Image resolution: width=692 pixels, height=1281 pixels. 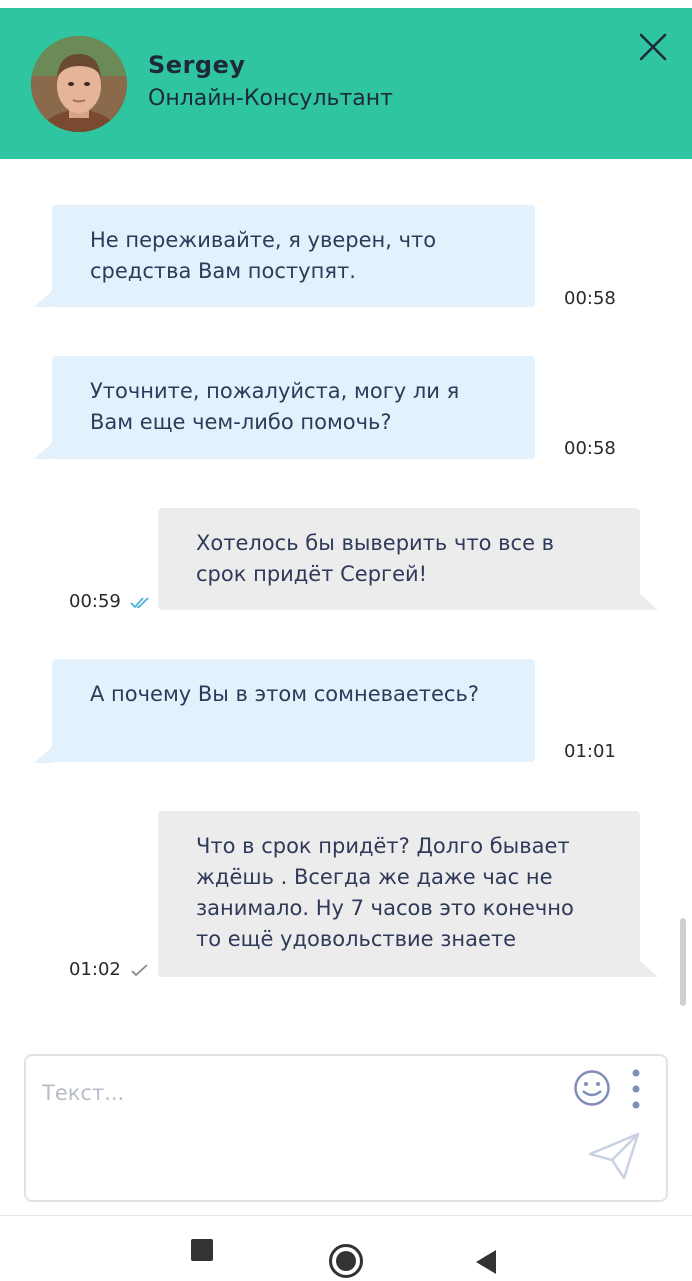 What do you see at coordinates (346, 1128) in the screenshot?
I see `message-composer` at bounding box center [346, 1128].